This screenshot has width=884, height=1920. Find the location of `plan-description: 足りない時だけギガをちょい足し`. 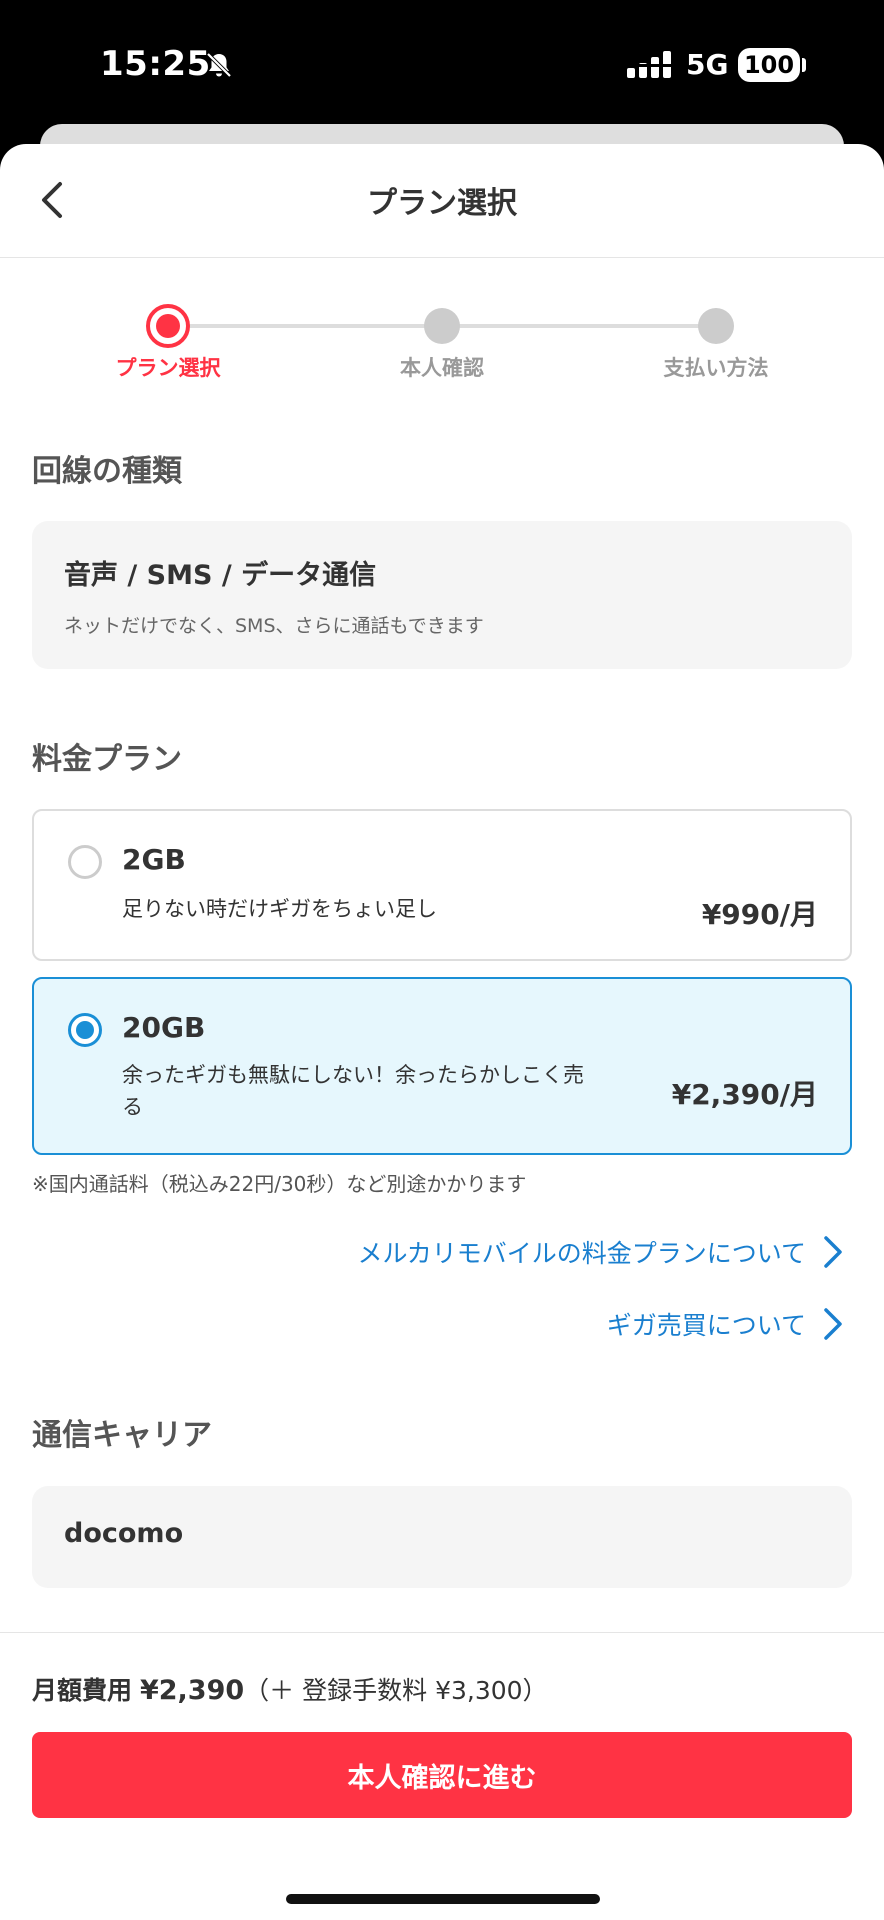

plan-description: 足りない時だけギガをちょい足し is located at coordinates (279, 909).